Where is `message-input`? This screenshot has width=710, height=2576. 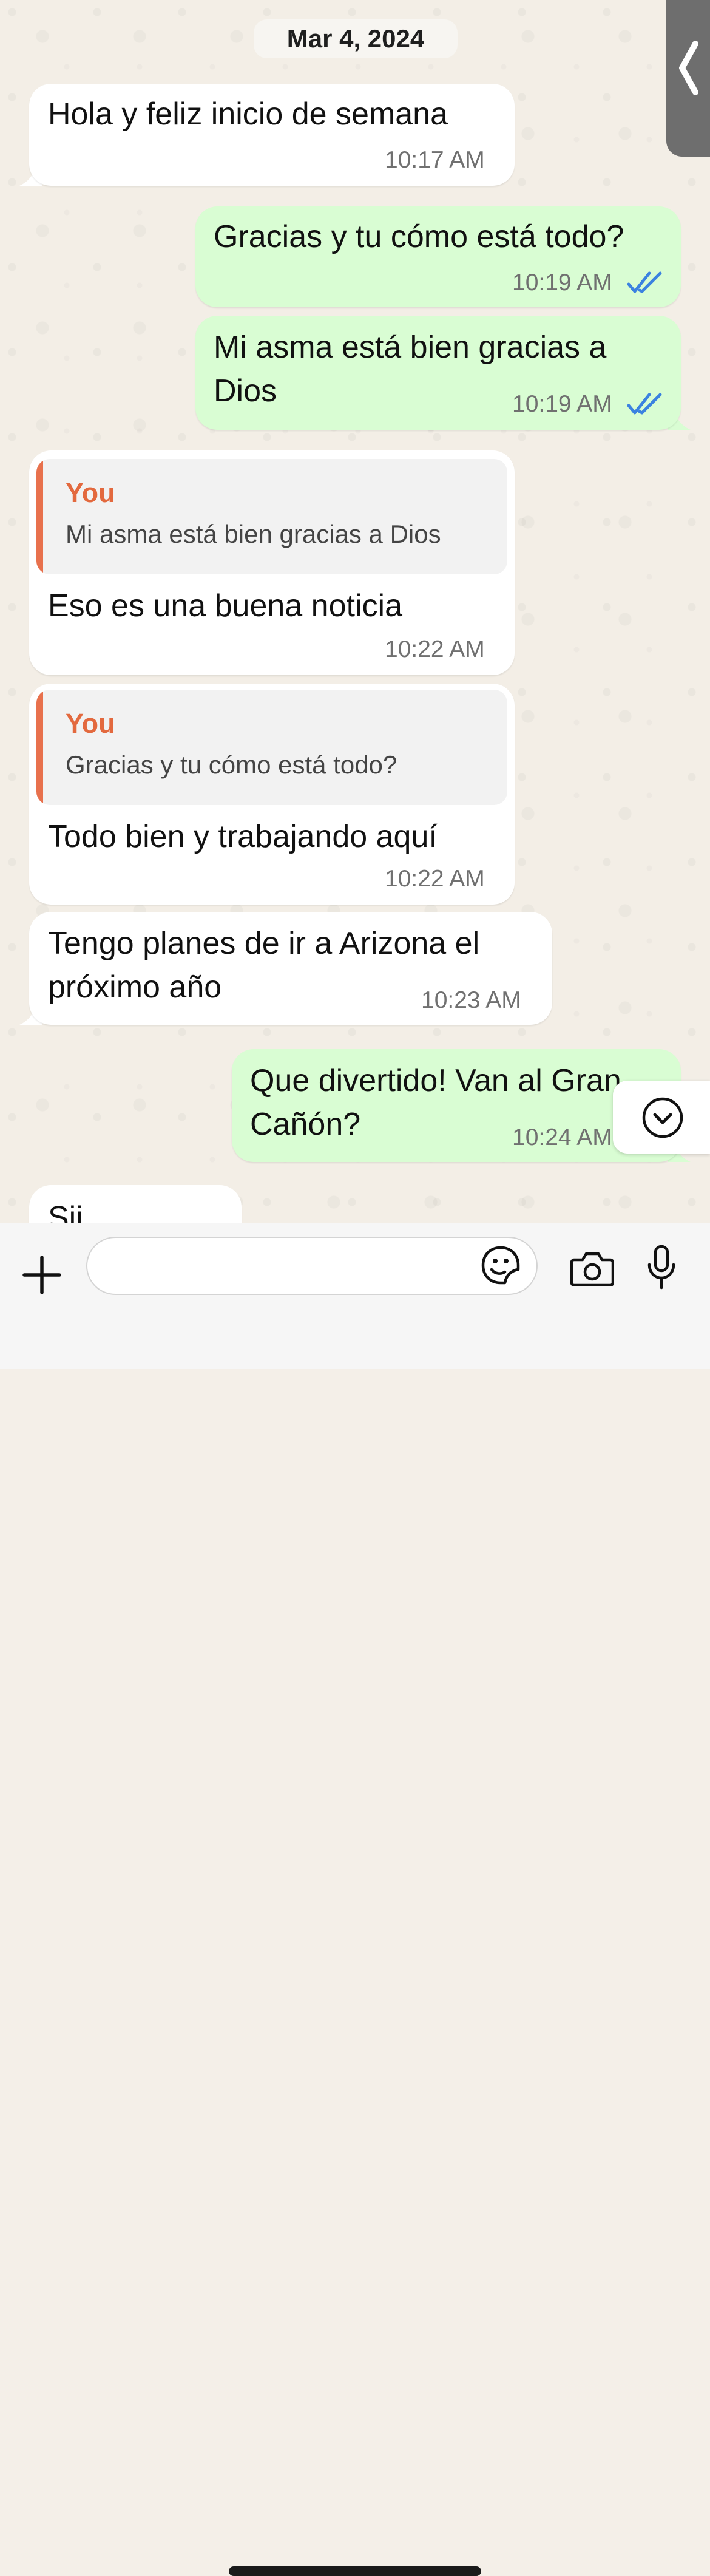 message-input is located at coordinates (312, 1266).